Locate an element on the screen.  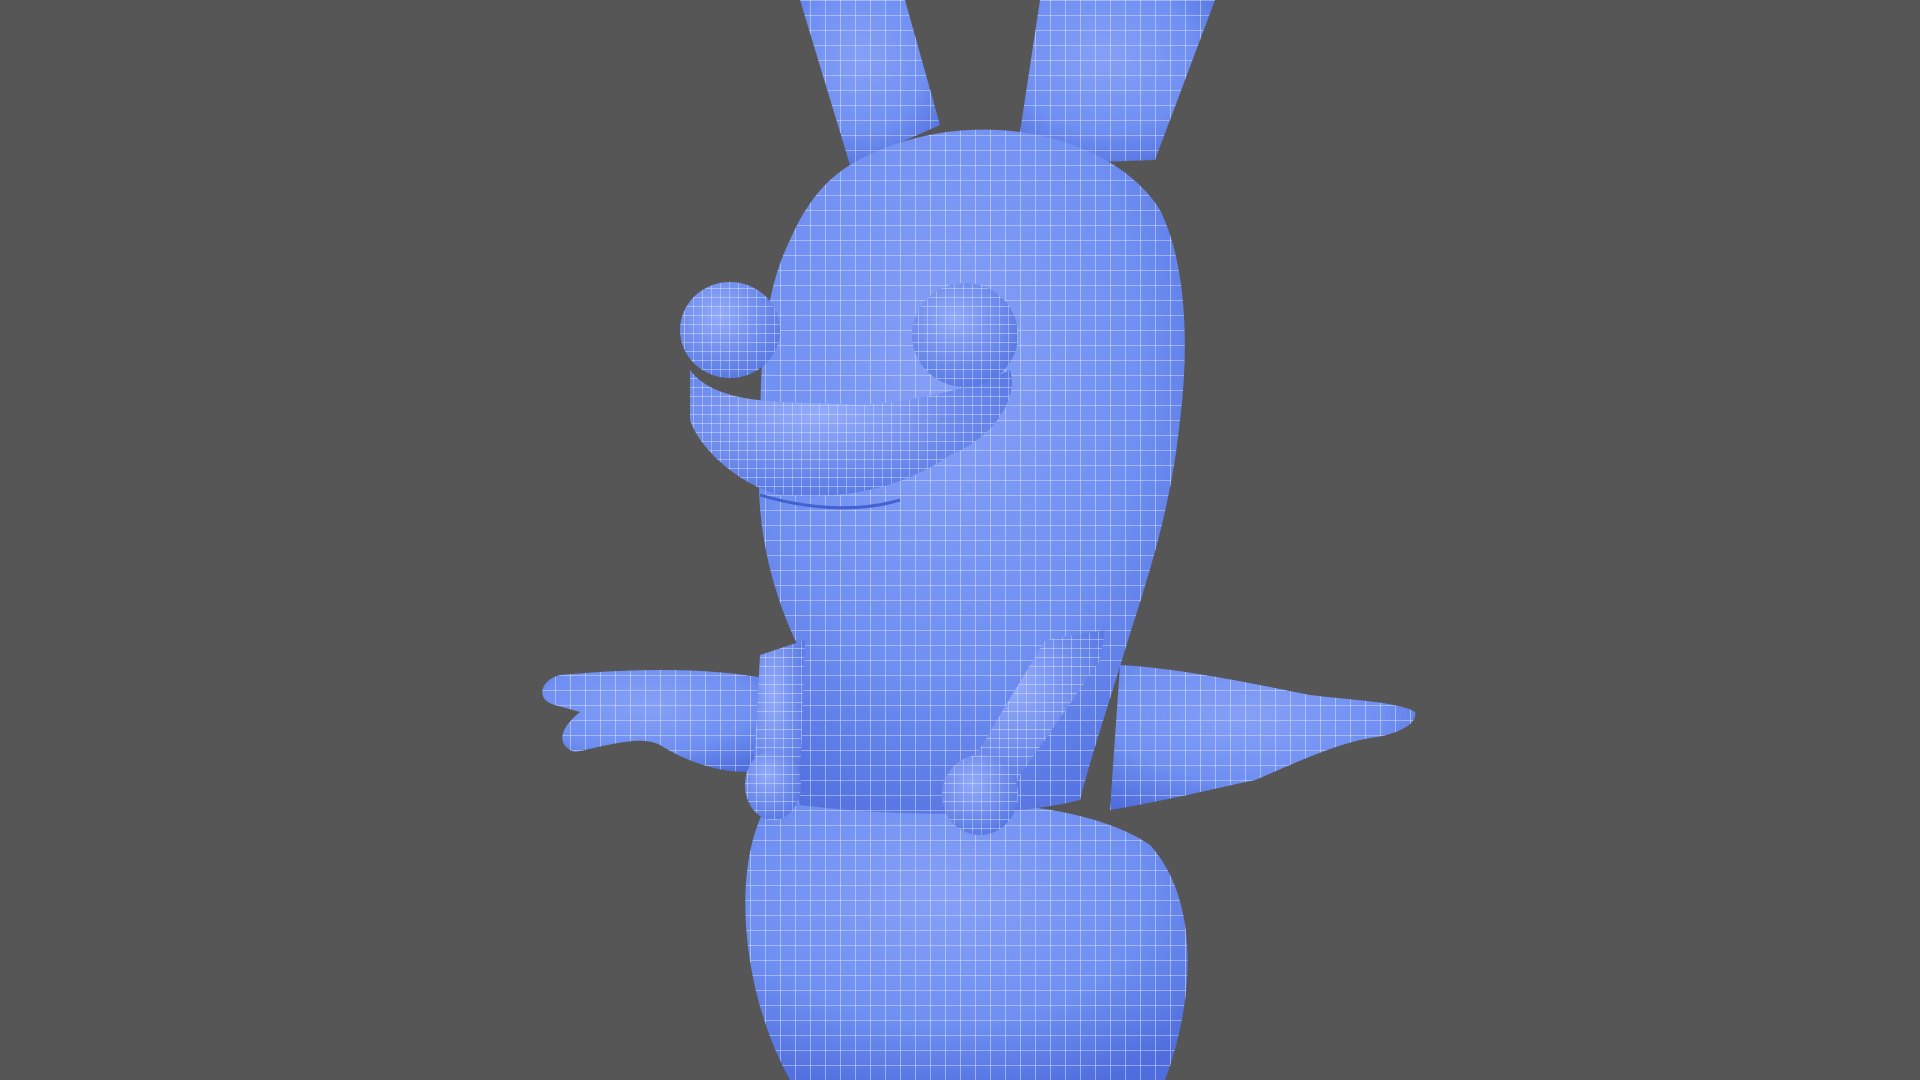
left-button is located at coordinates (773, 785).